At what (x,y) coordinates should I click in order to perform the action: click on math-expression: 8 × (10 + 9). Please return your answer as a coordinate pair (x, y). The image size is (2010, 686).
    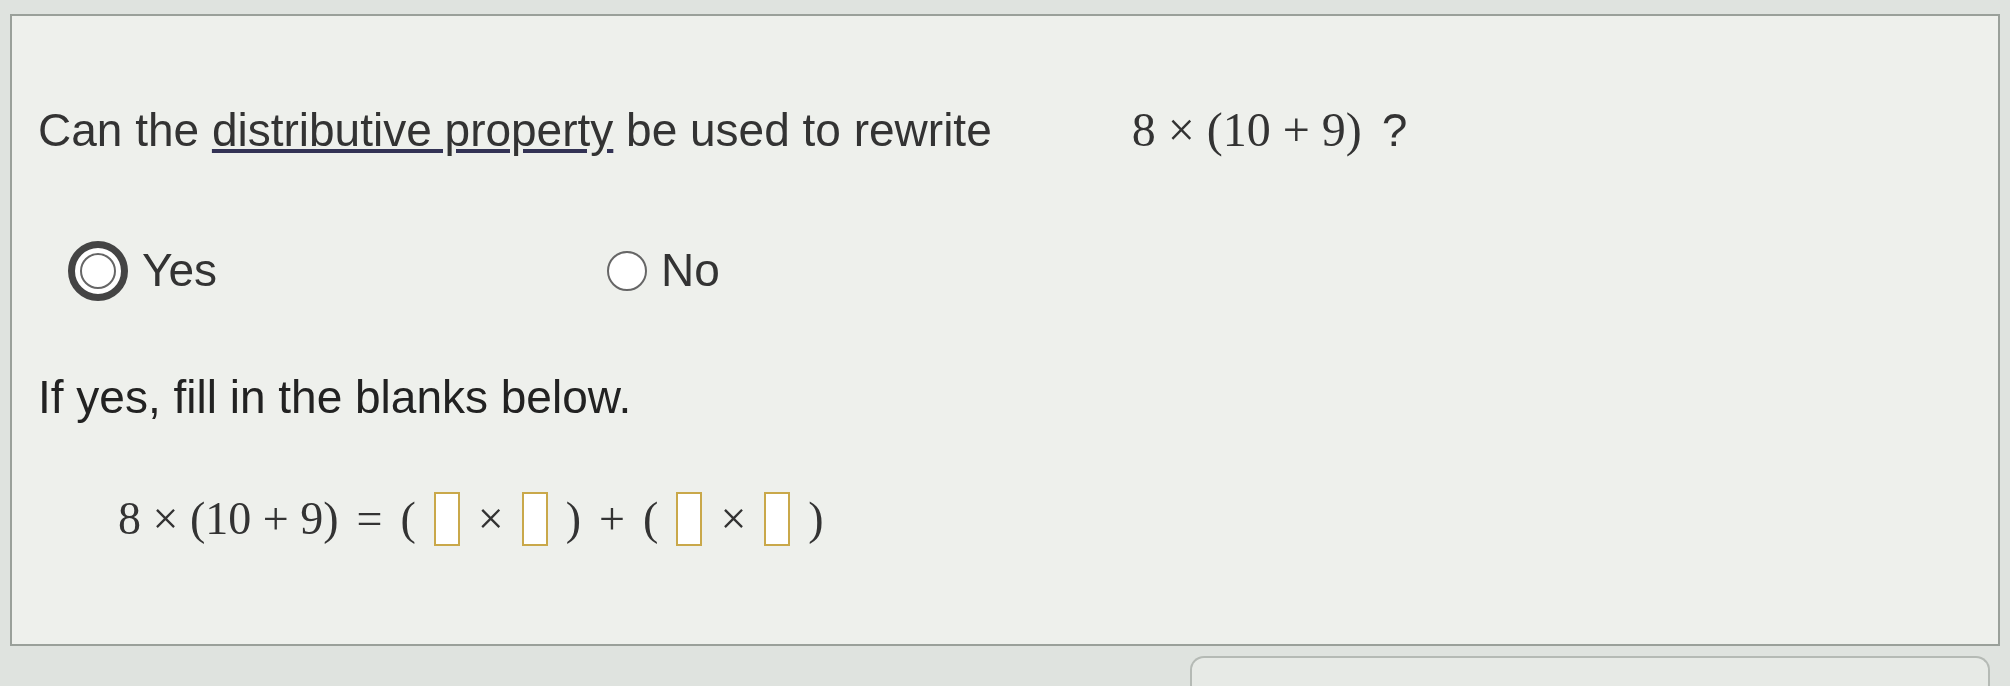
    Looking at the image, I should click on (1246, 130).